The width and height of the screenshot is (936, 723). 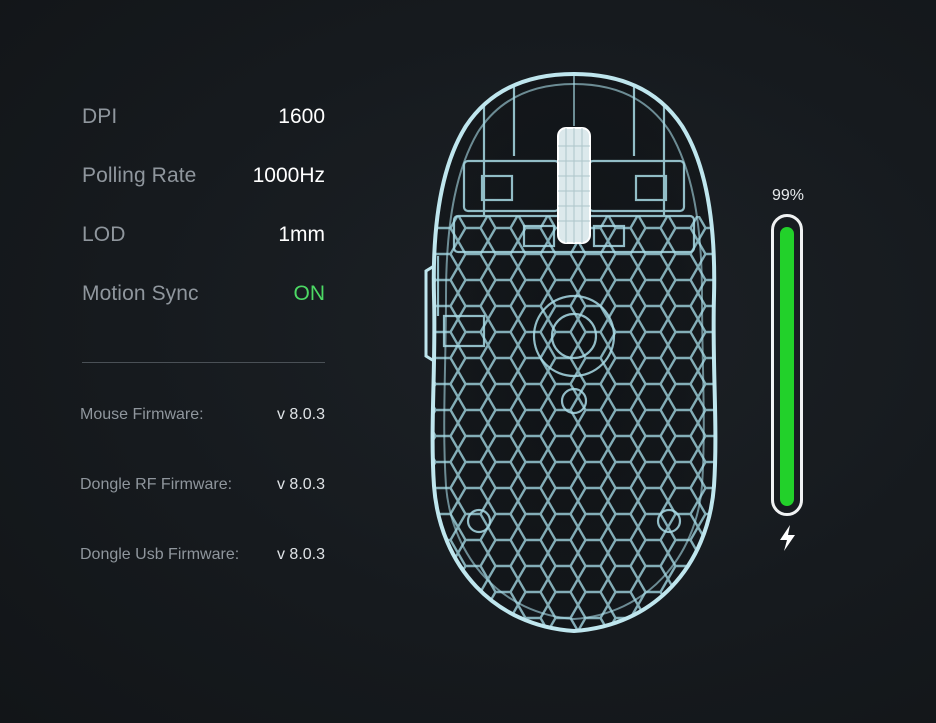 I want to click on firmware-row-dongle-rf: Dongle RF Firmware: v 8.0.3, so click(x=202, y=501).